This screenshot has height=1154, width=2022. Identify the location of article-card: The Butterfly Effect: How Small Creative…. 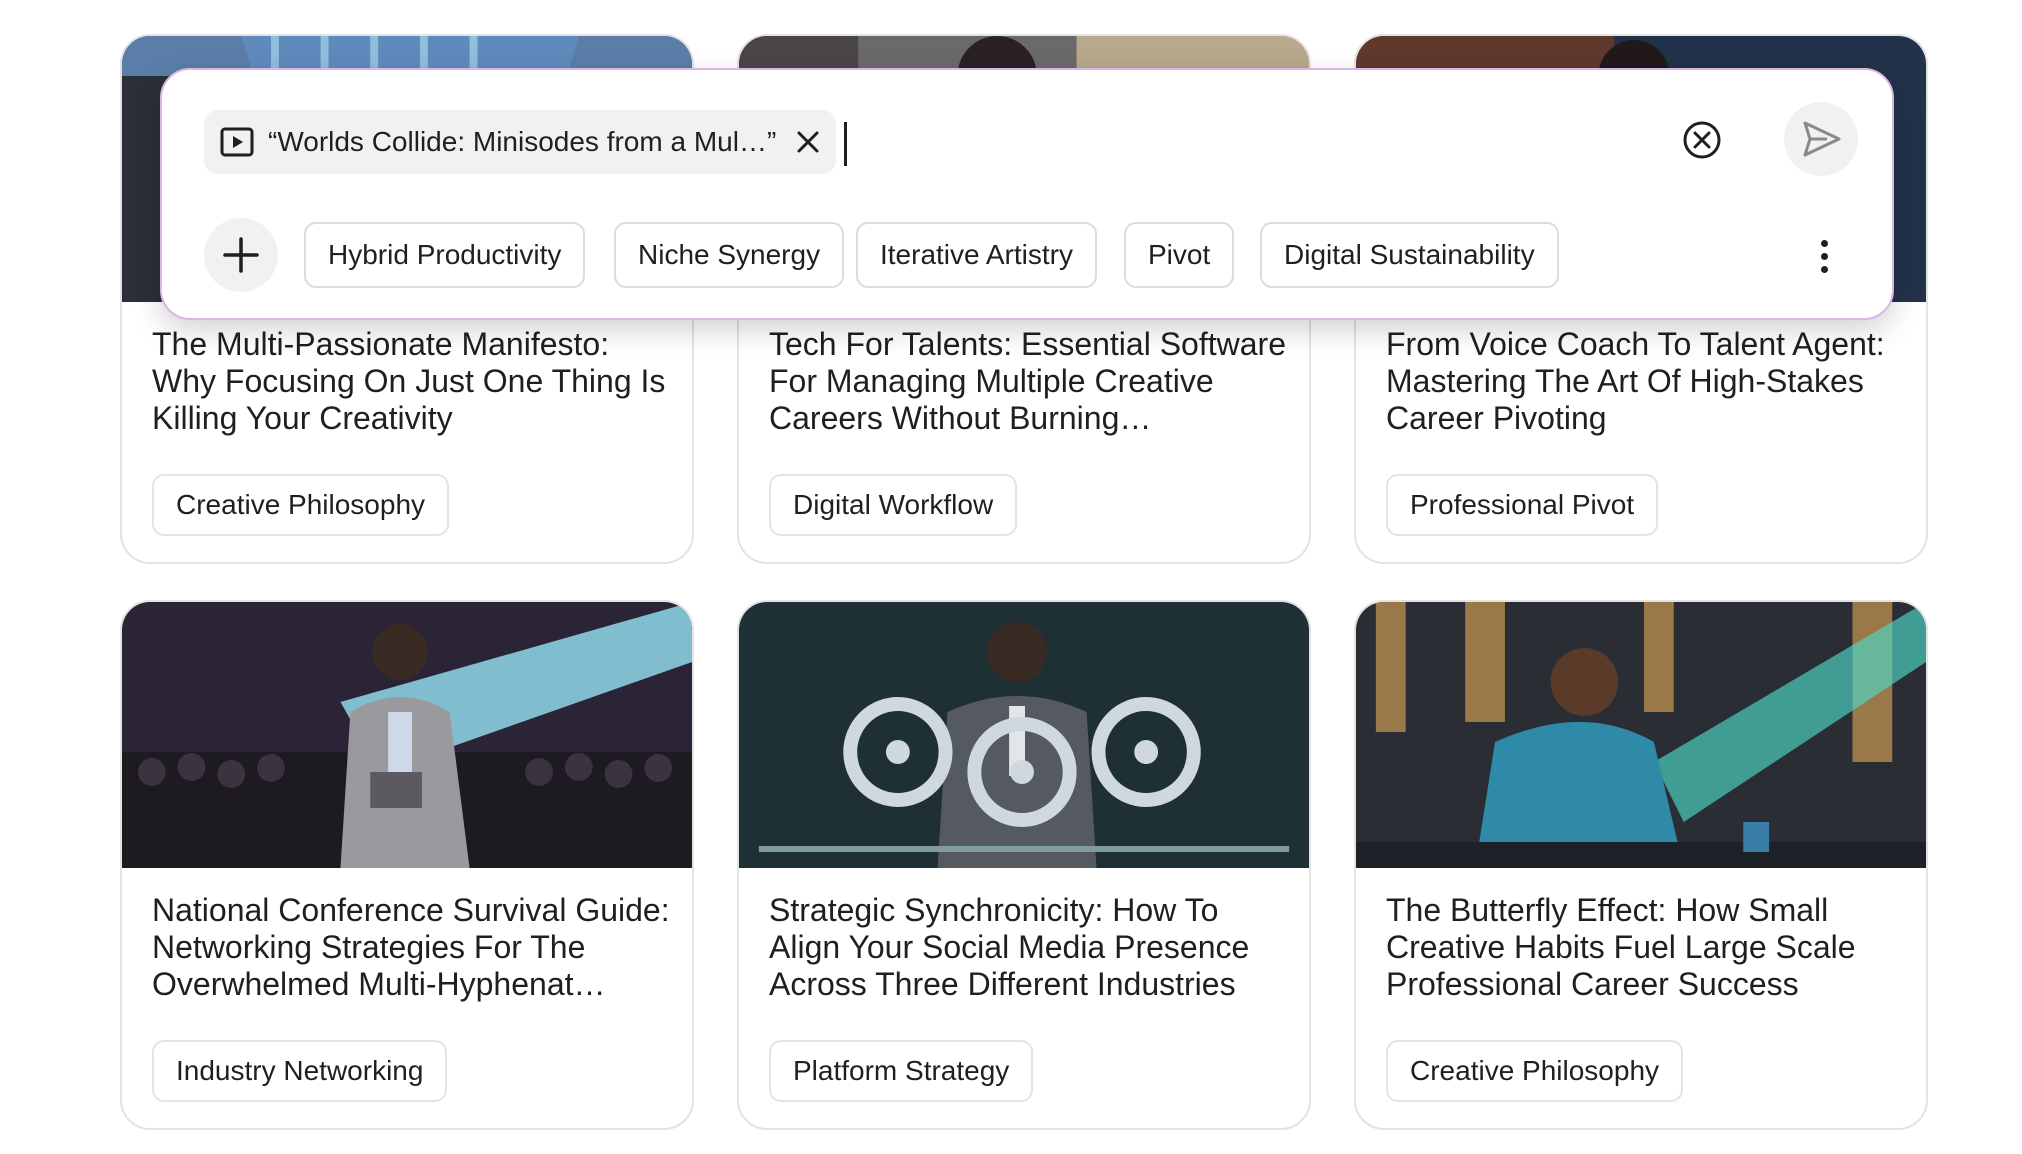
(1641, 865).